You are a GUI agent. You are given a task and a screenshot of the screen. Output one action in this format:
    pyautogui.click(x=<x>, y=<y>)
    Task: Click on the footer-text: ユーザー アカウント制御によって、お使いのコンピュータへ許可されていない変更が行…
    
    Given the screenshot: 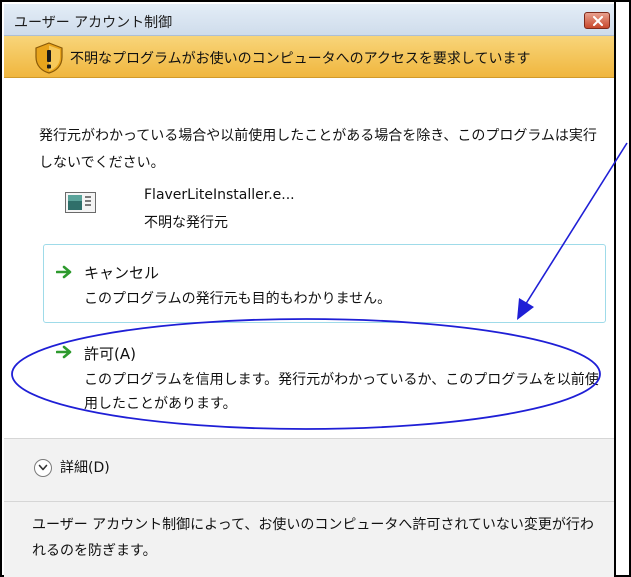 What is the action you would take?
    pyautogui.click(x=313, y=538)
    